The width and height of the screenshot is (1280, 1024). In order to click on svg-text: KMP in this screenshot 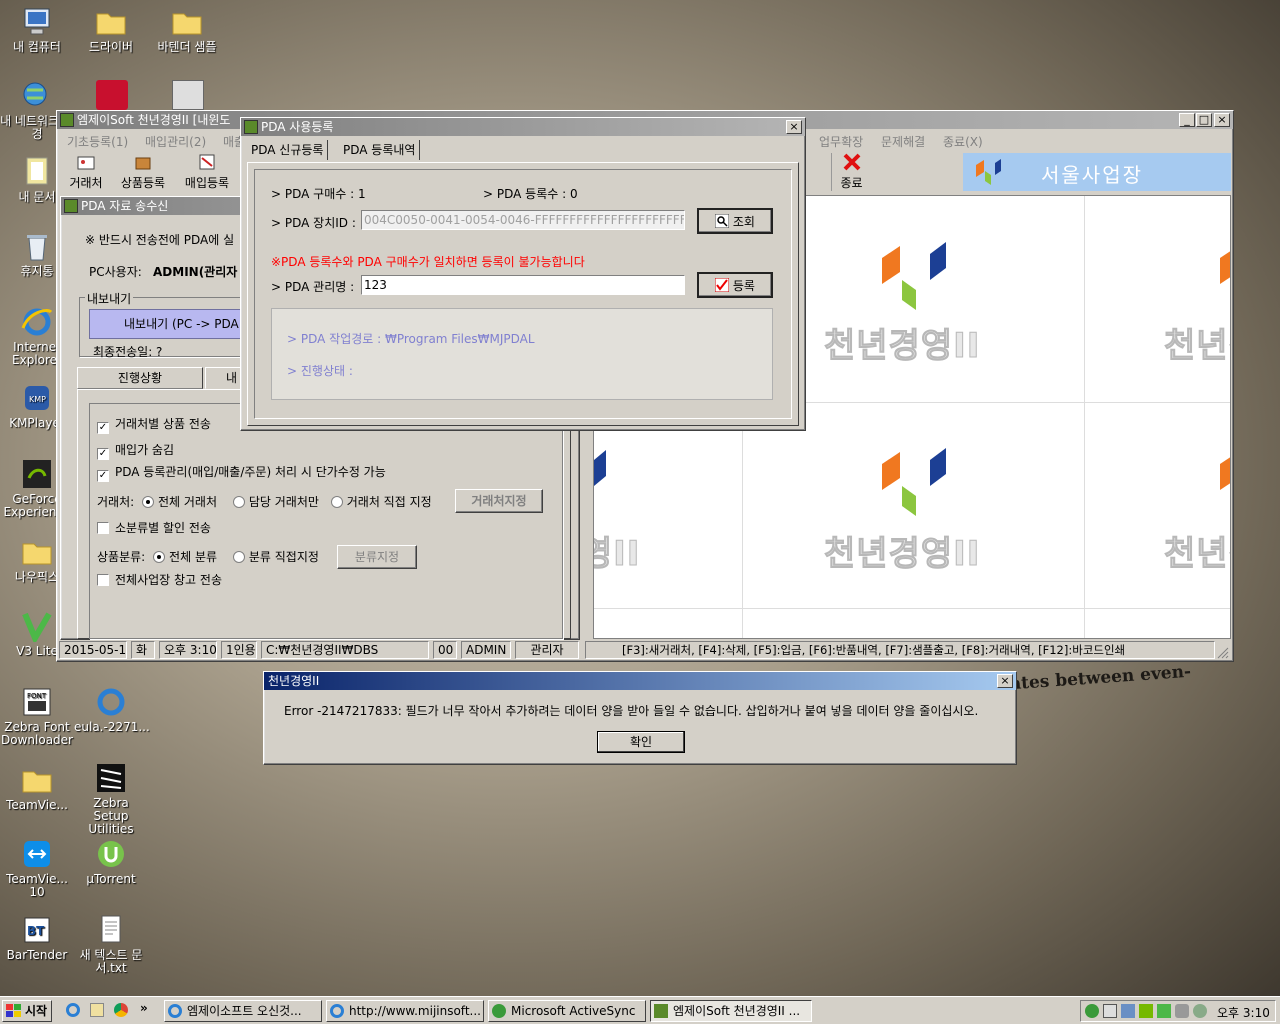, I will do `click(37, 399)`.